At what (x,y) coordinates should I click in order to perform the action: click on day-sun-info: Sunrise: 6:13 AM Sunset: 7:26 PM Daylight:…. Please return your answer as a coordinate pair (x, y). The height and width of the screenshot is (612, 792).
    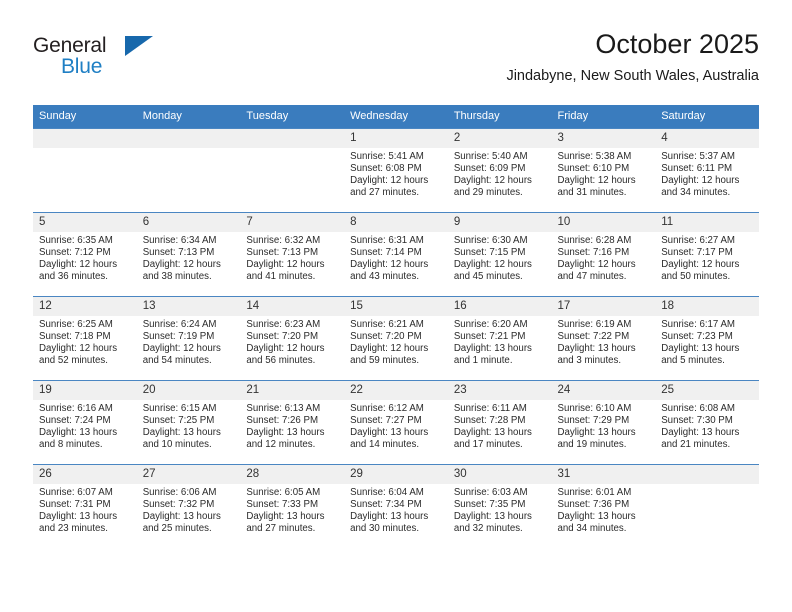
    Looking at the image, I should click on (292, 425).